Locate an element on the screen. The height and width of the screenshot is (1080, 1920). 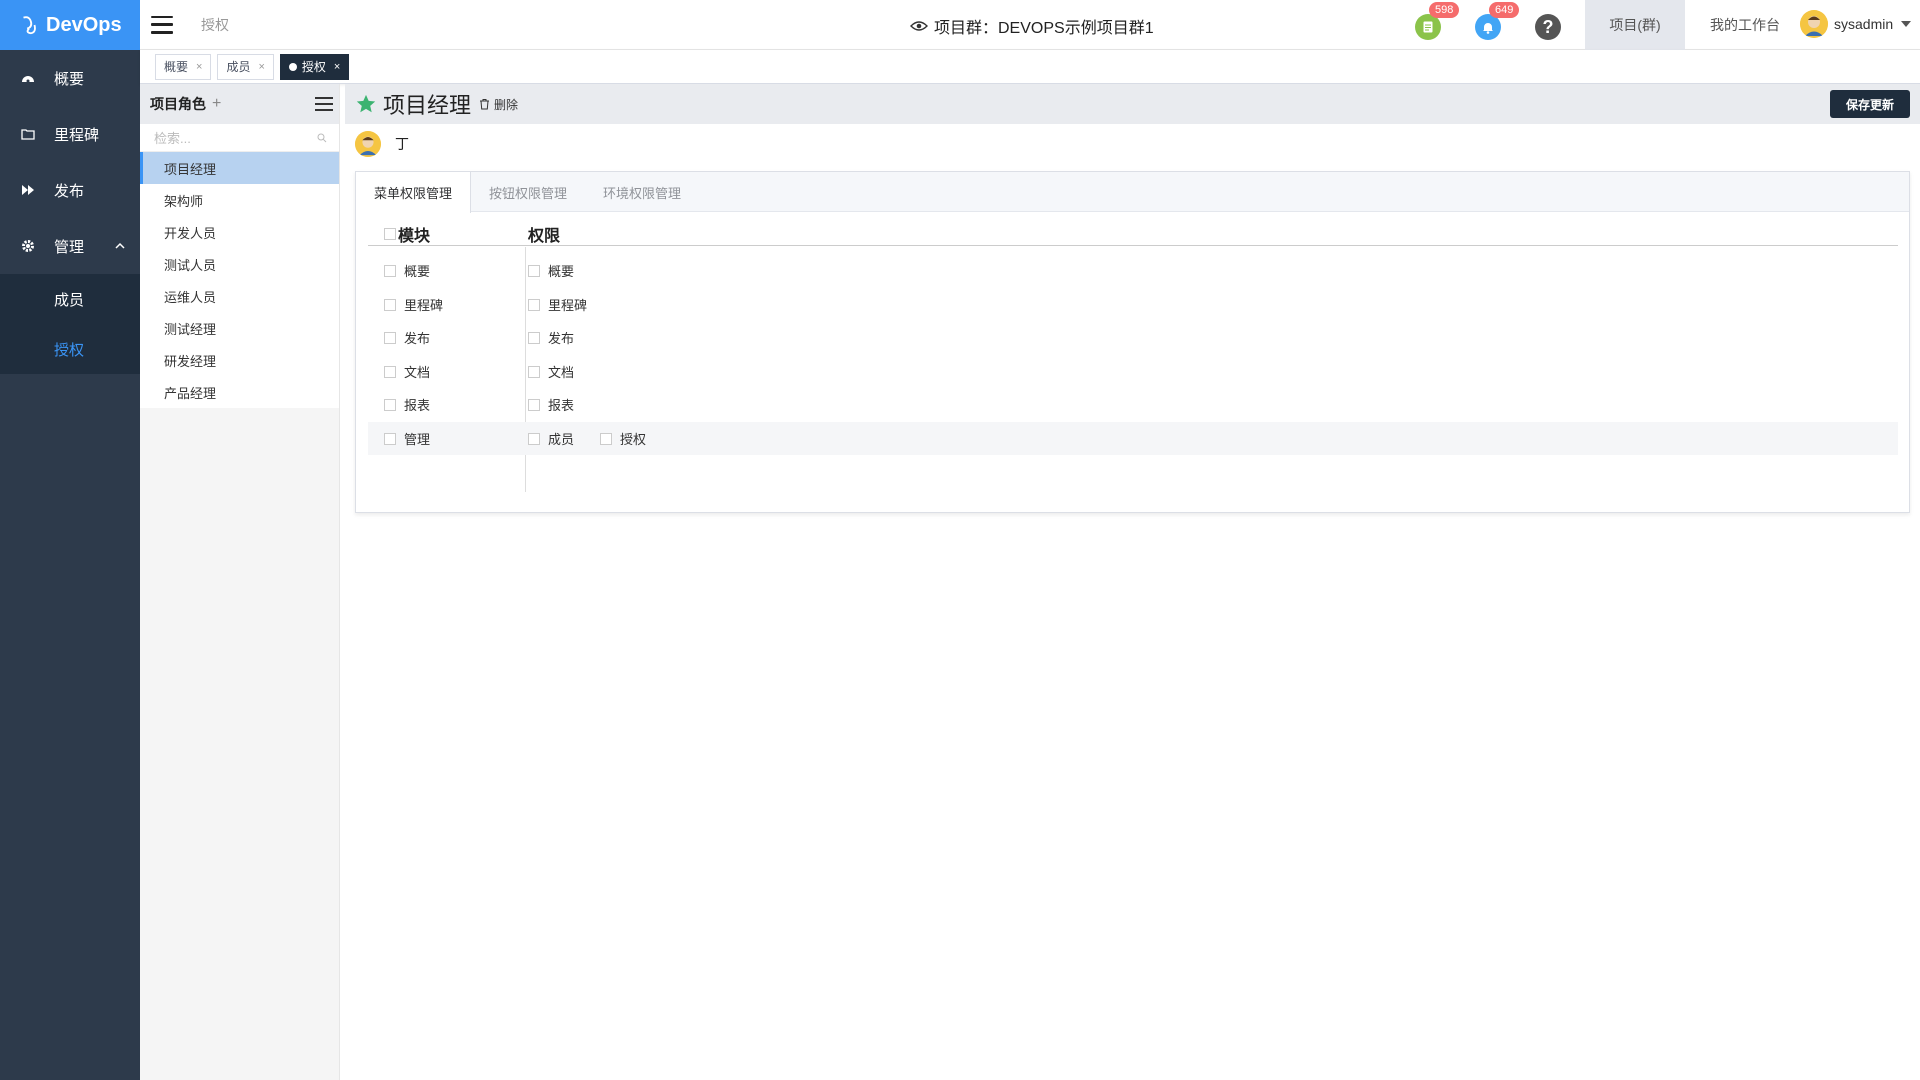
sidebar-item-label: 管理 is located at coordinates (69, 247).